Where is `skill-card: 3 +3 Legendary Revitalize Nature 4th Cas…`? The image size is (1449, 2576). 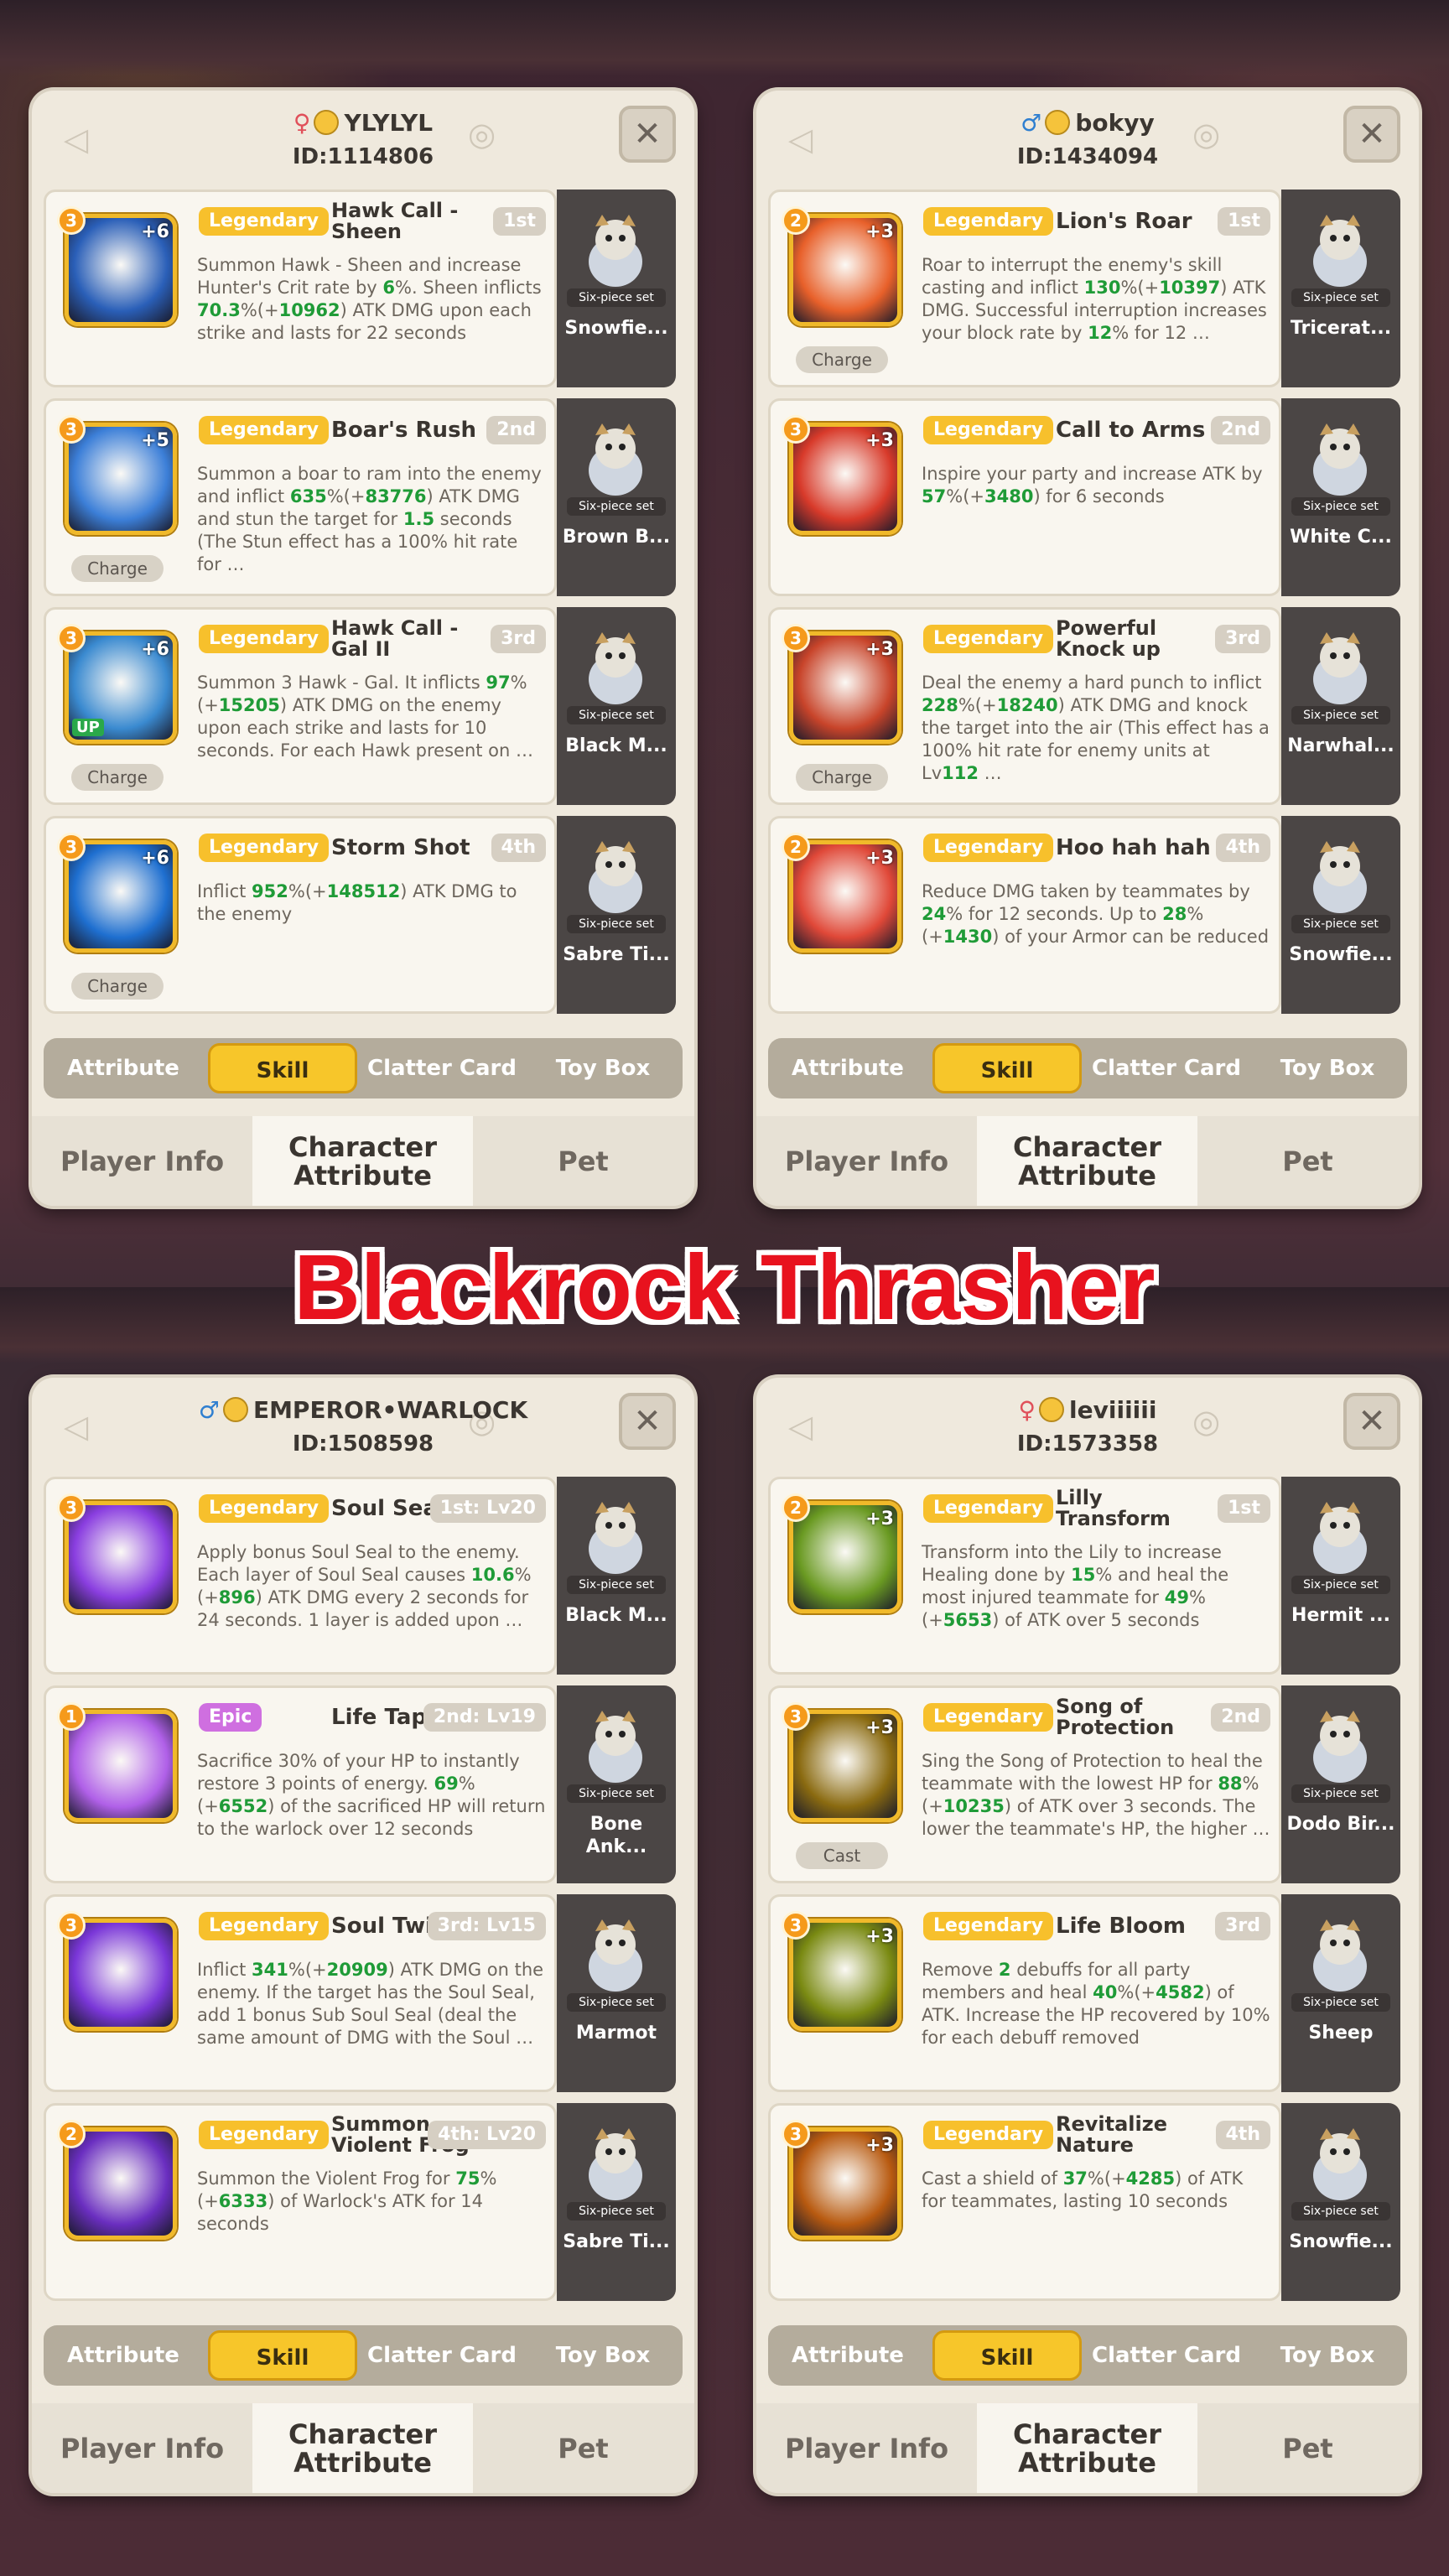
skill-card: 3 +3 Legendary Revitalize Nature 4th Cas… is located at coordinates (1024, 2202).